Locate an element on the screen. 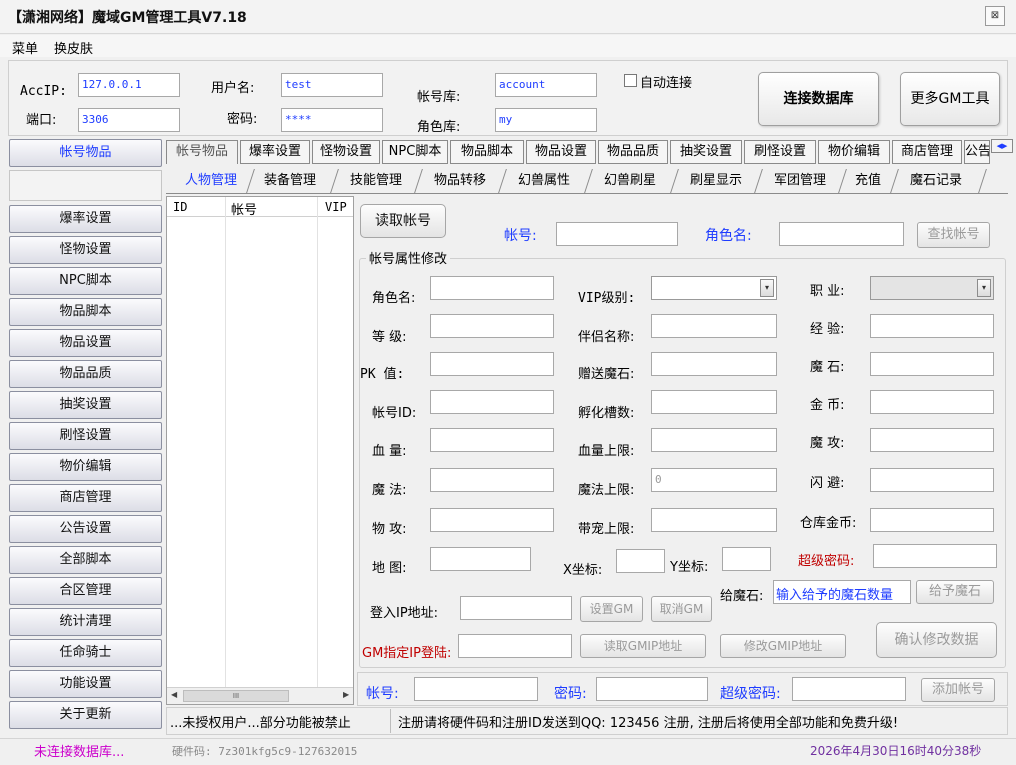 The image size is (1016, 765). tab-price-edit: 物价编辑 is located at coordinates (854, 152).